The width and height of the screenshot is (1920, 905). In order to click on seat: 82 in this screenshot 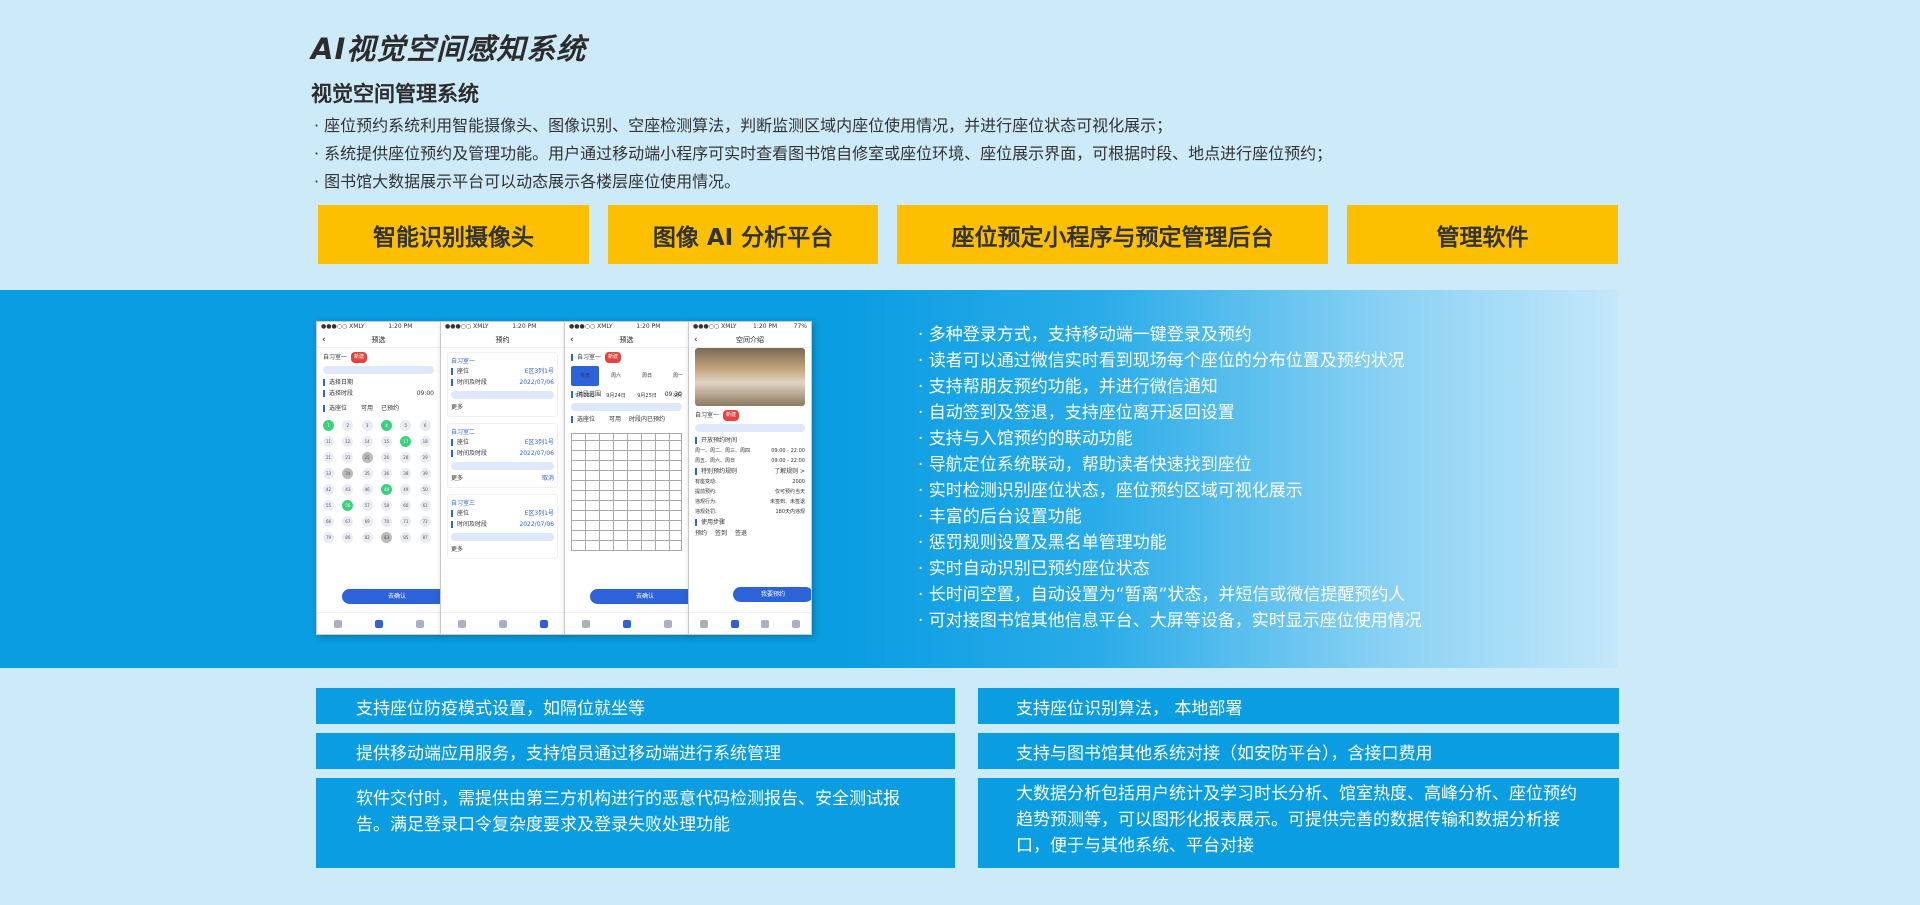, I will do `click(367, 537)`.